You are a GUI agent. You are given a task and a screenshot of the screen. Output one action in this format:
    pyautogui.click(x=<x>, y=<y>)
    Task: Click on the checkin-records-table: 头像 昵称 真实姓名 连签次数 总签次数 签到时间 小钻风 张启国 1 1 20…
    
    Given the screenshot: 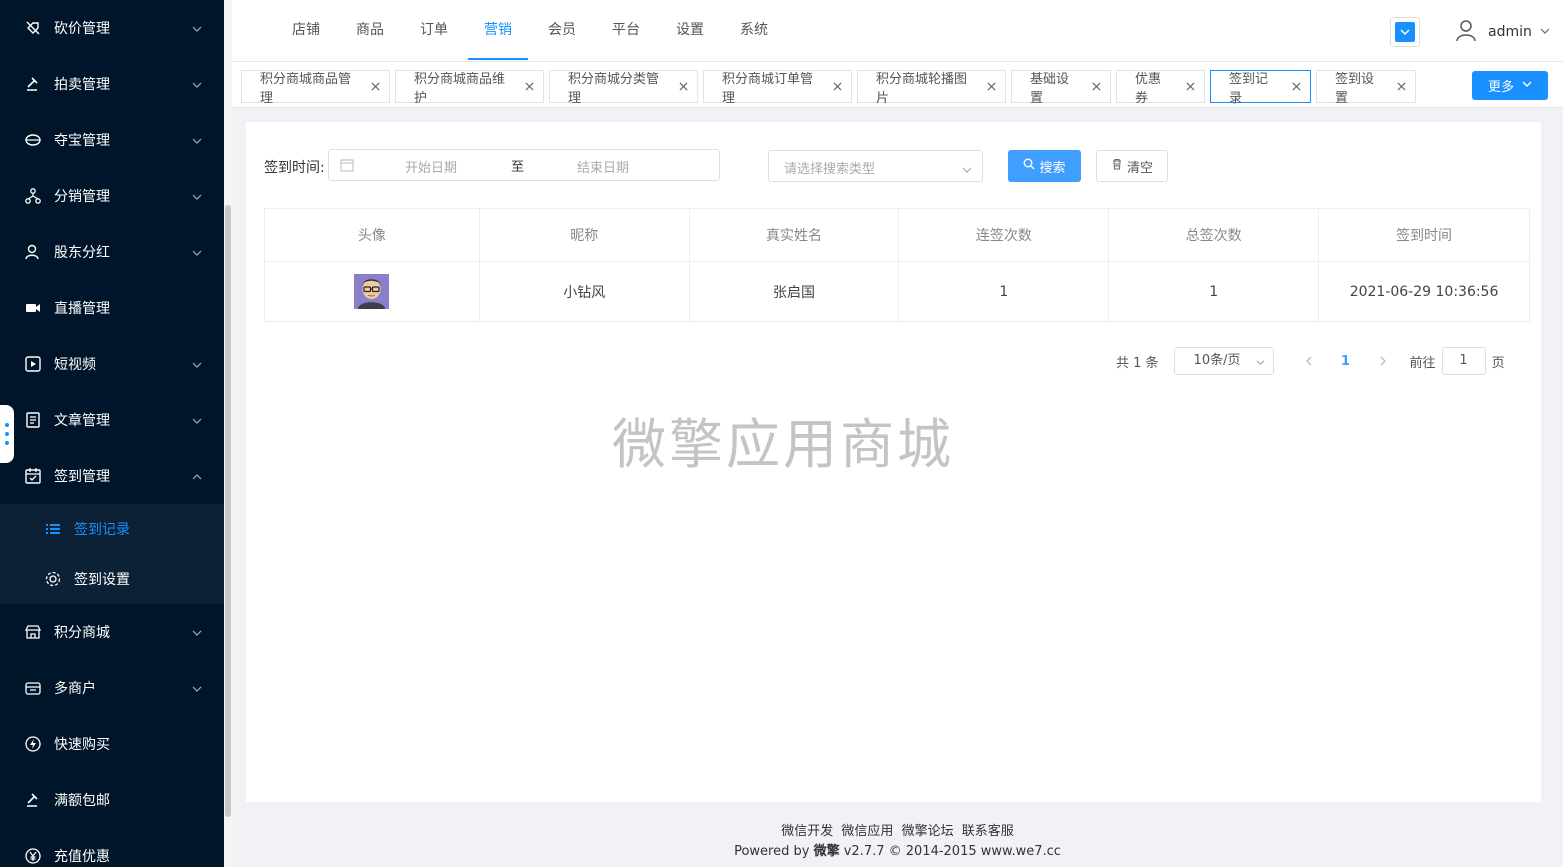 What is the action you would take?
    pyautogui.click(x=897, y=265)
    